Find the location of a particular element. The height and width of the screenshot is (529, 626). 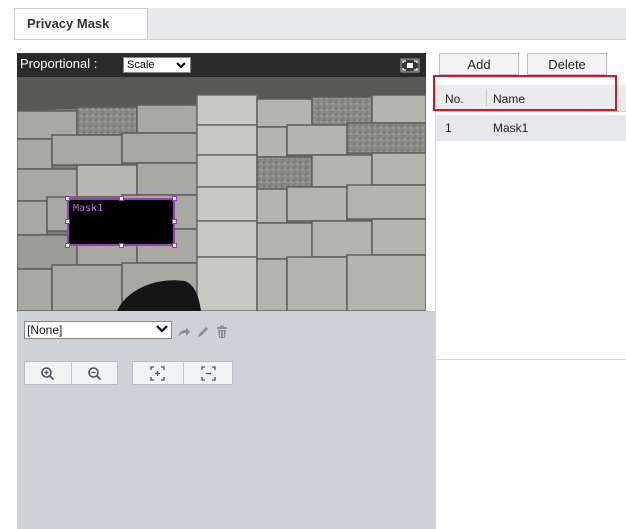

tab-bar: Privacy Mask is located at coordinates (320, 24).